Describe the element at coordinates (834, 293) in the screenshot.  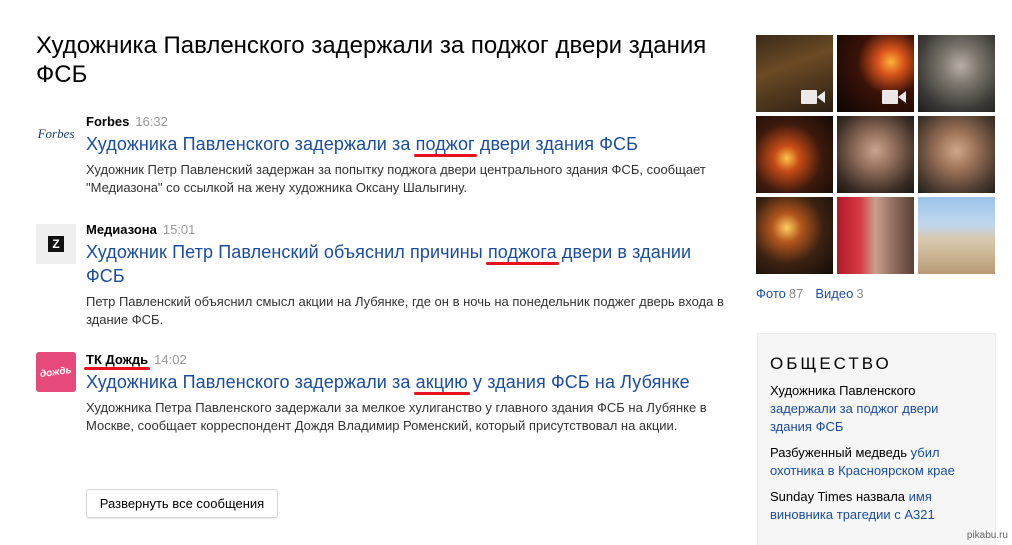
I see `video-link: Видео` at that location.